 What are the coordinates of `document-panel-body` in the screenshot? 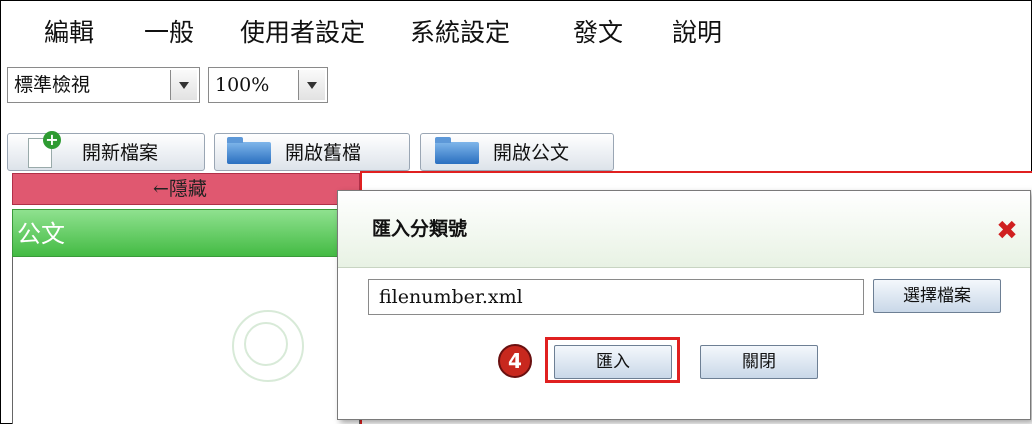 It's located at (186, 340).